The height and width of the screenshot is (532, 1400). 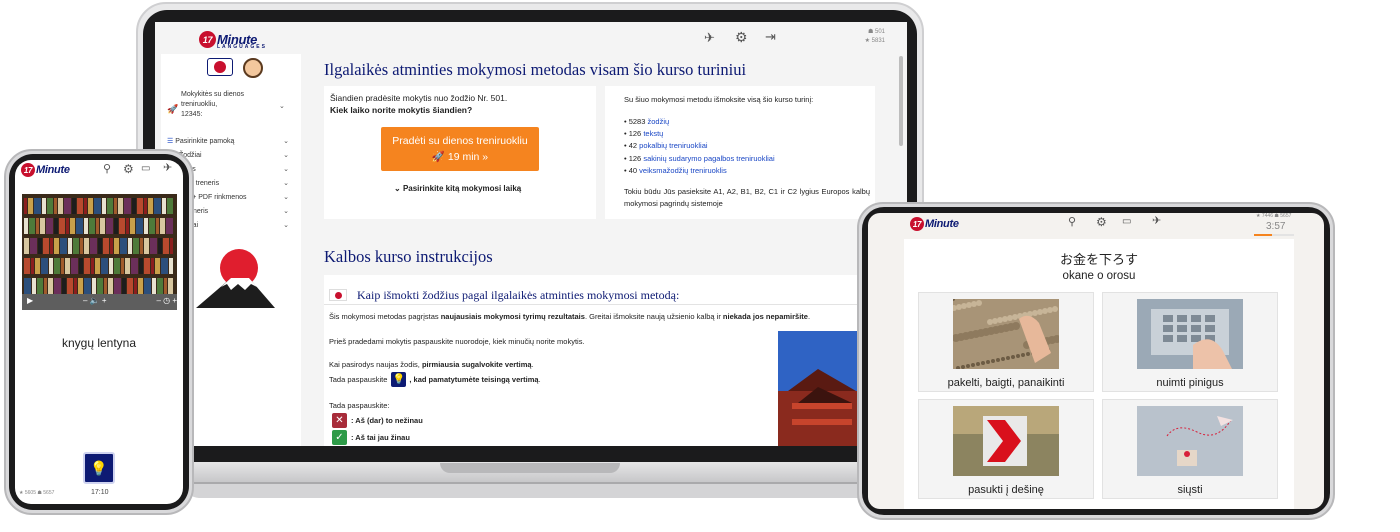 I want to click on sidebar-item-lesson: ☰ Pasirinkite pamoką ⌄, so click(x=228, y=141).